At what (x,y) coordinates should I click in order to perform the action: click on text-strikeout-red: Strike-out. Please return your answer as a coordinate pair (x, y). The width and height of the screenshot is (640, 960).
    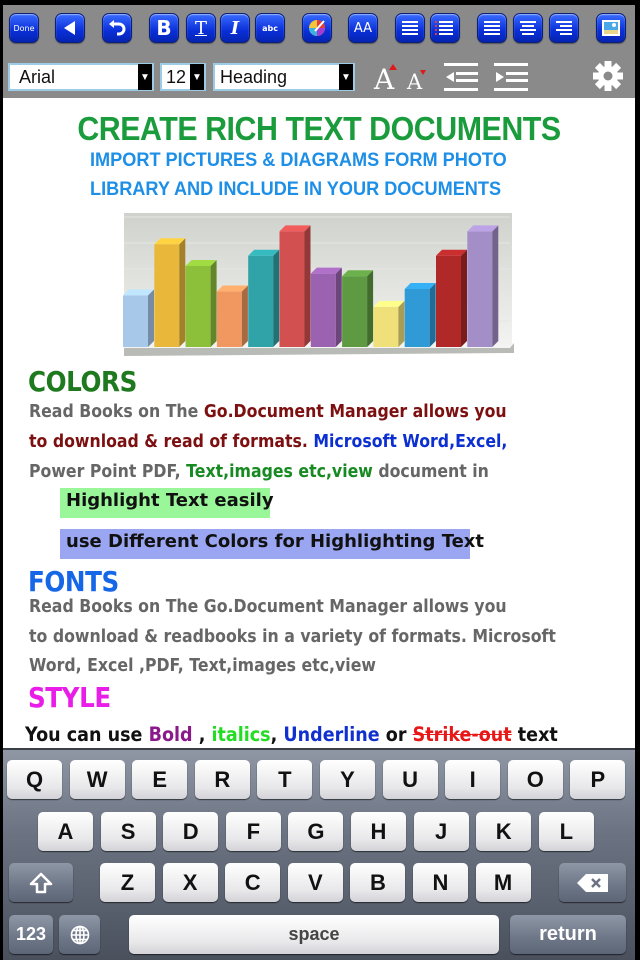
    Looking at the image, I should click on (462, 734).